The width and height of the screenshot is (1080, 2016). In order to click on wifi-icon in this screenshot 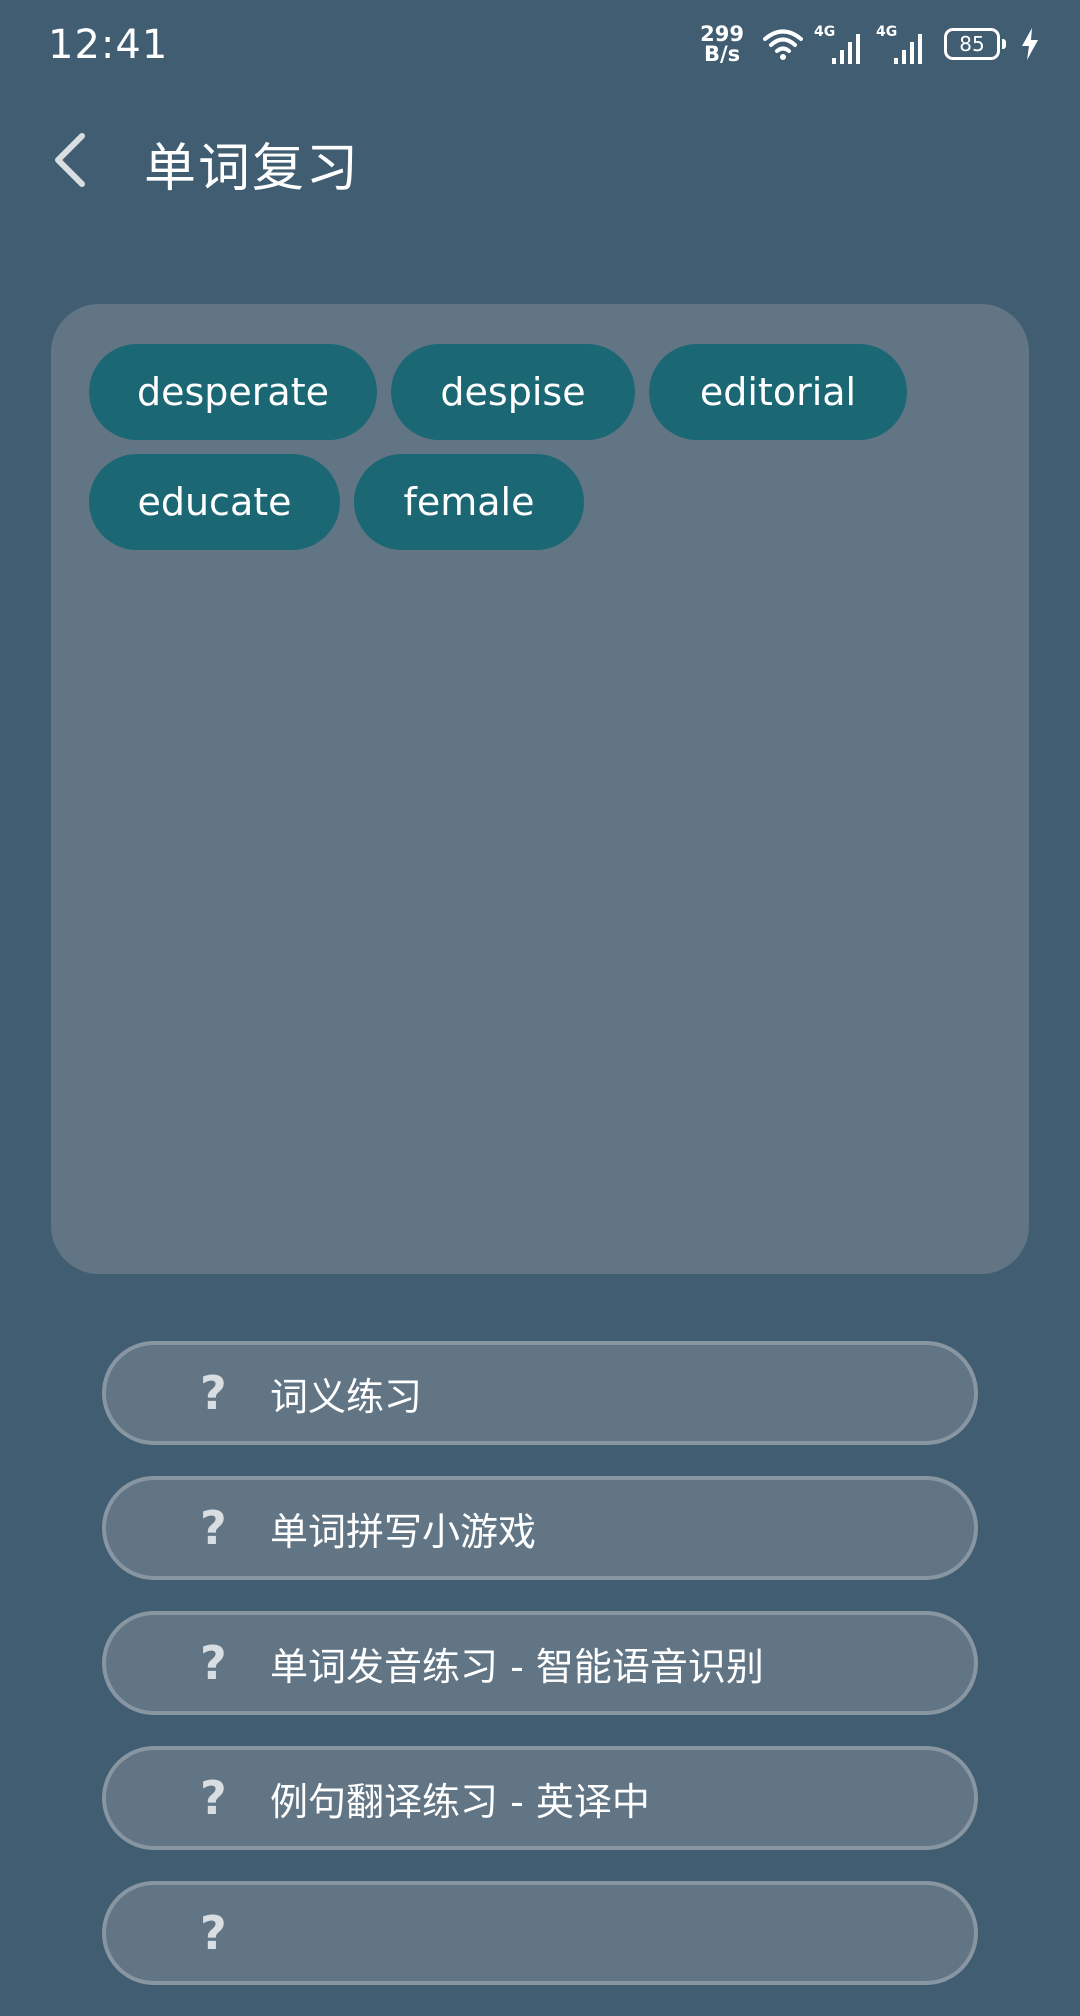, I will do `click(783, 44)`.